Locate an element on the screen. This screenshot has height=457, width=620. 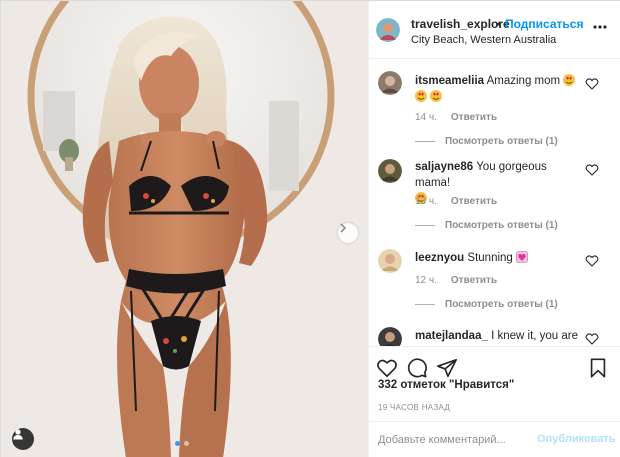
comment-time: 13 ч. is located at coordinates (426, 201).